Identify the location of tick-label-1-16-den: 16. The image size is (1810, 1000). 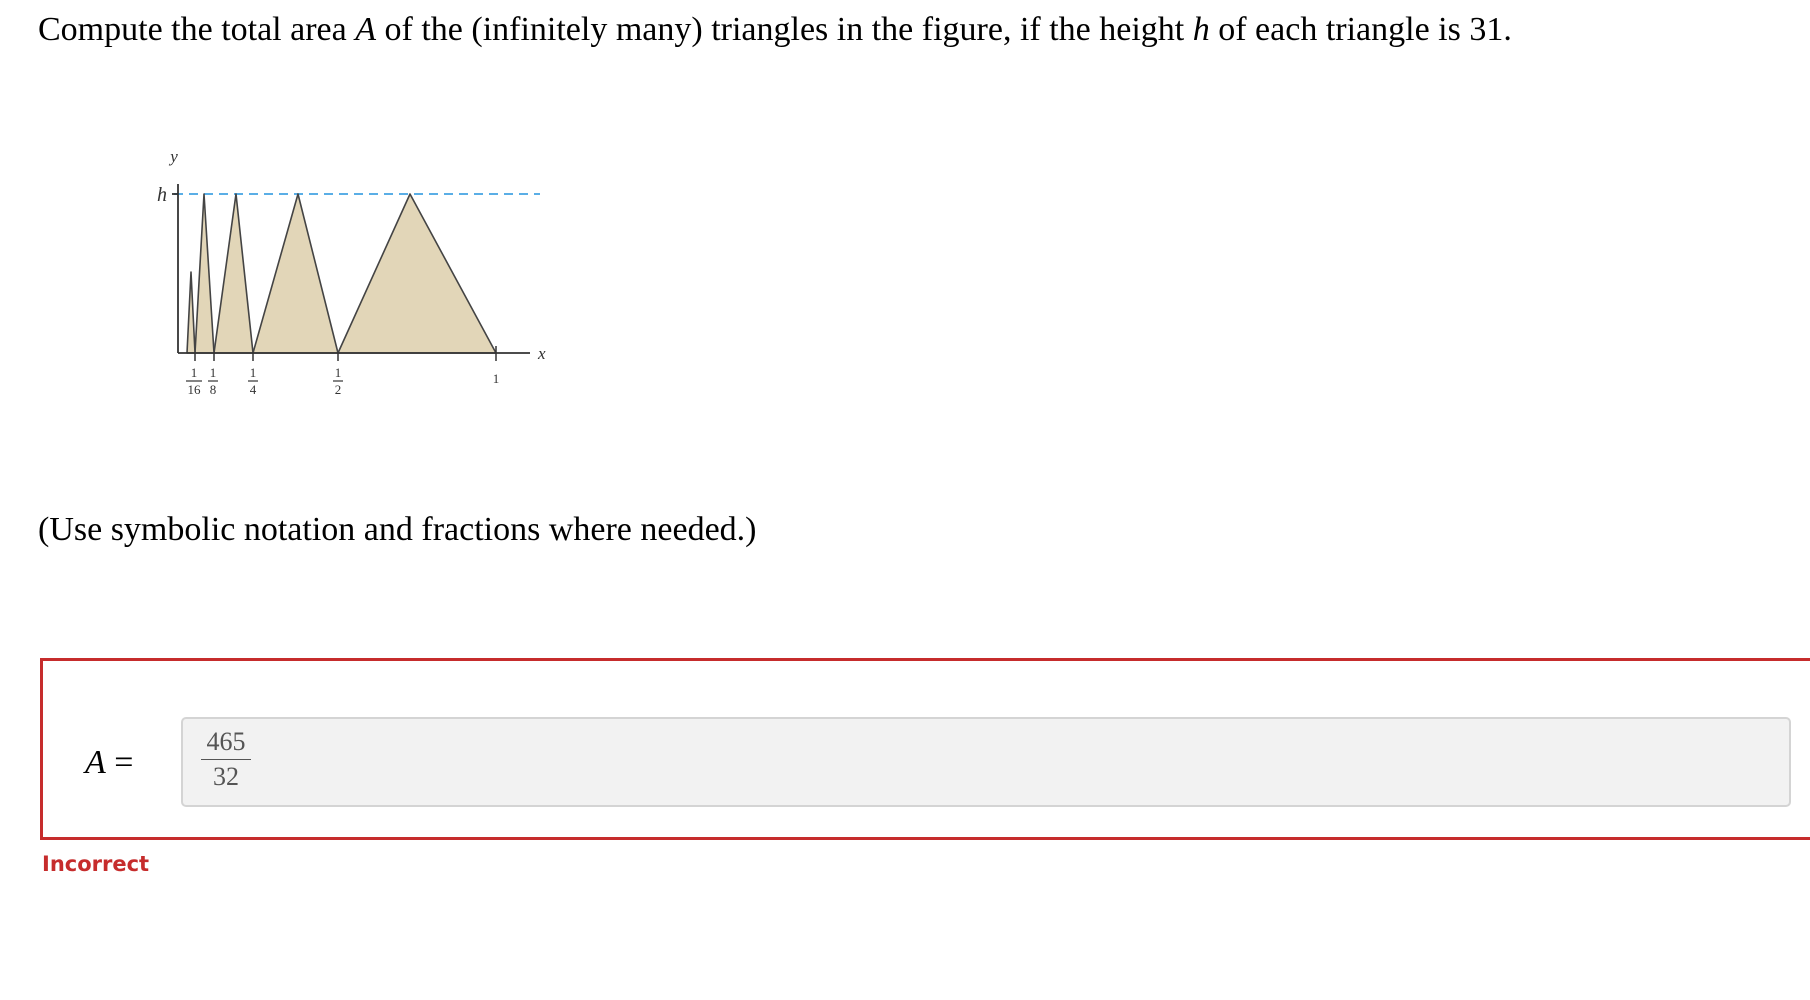
(195, 389).